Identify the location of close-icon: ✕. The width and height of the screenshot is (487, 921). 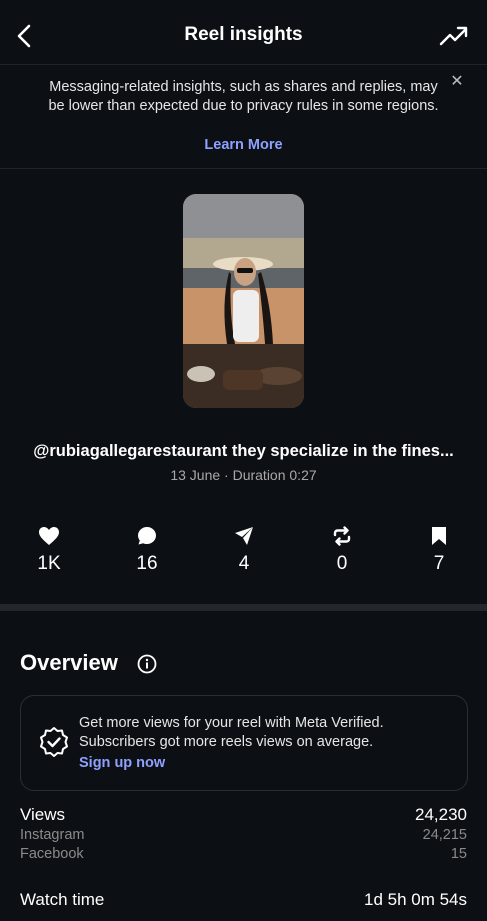
(457, 82).